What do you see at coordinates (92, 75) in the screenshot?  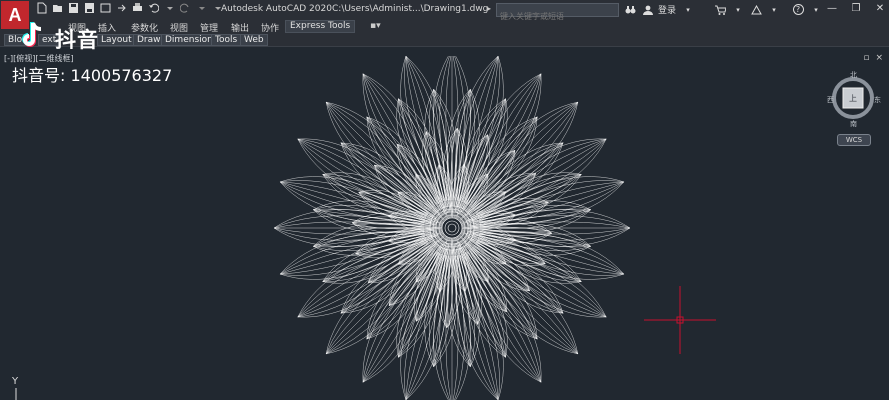 I see `watermark-account-id: 抖音号: 1400576327` at bounding box center [92, 75].